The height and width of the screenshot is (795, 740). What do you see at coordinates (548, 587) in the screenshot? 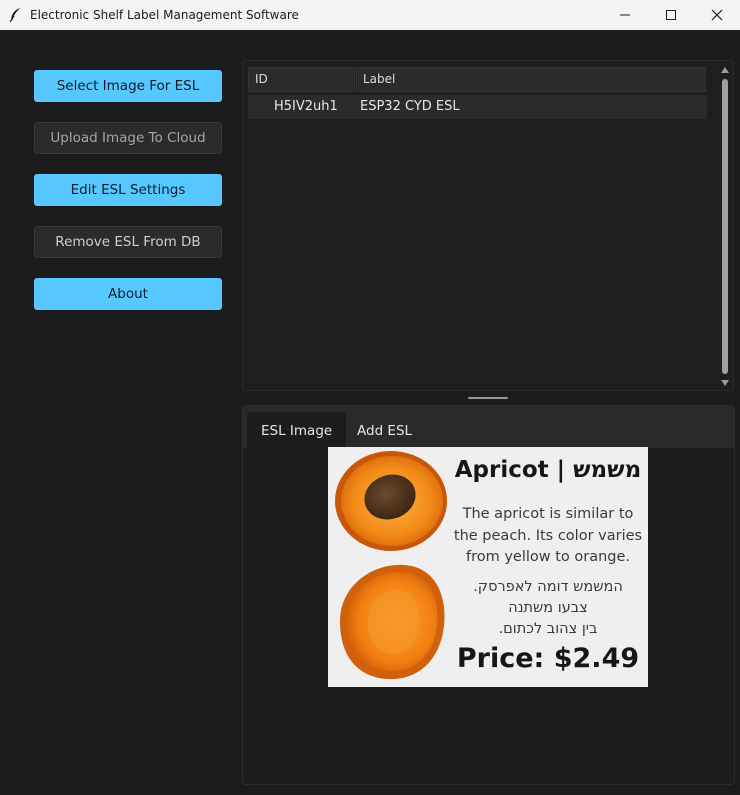
I see `description-line: המשמש דומה לאפרסק.` at bounding box center [548, 587].